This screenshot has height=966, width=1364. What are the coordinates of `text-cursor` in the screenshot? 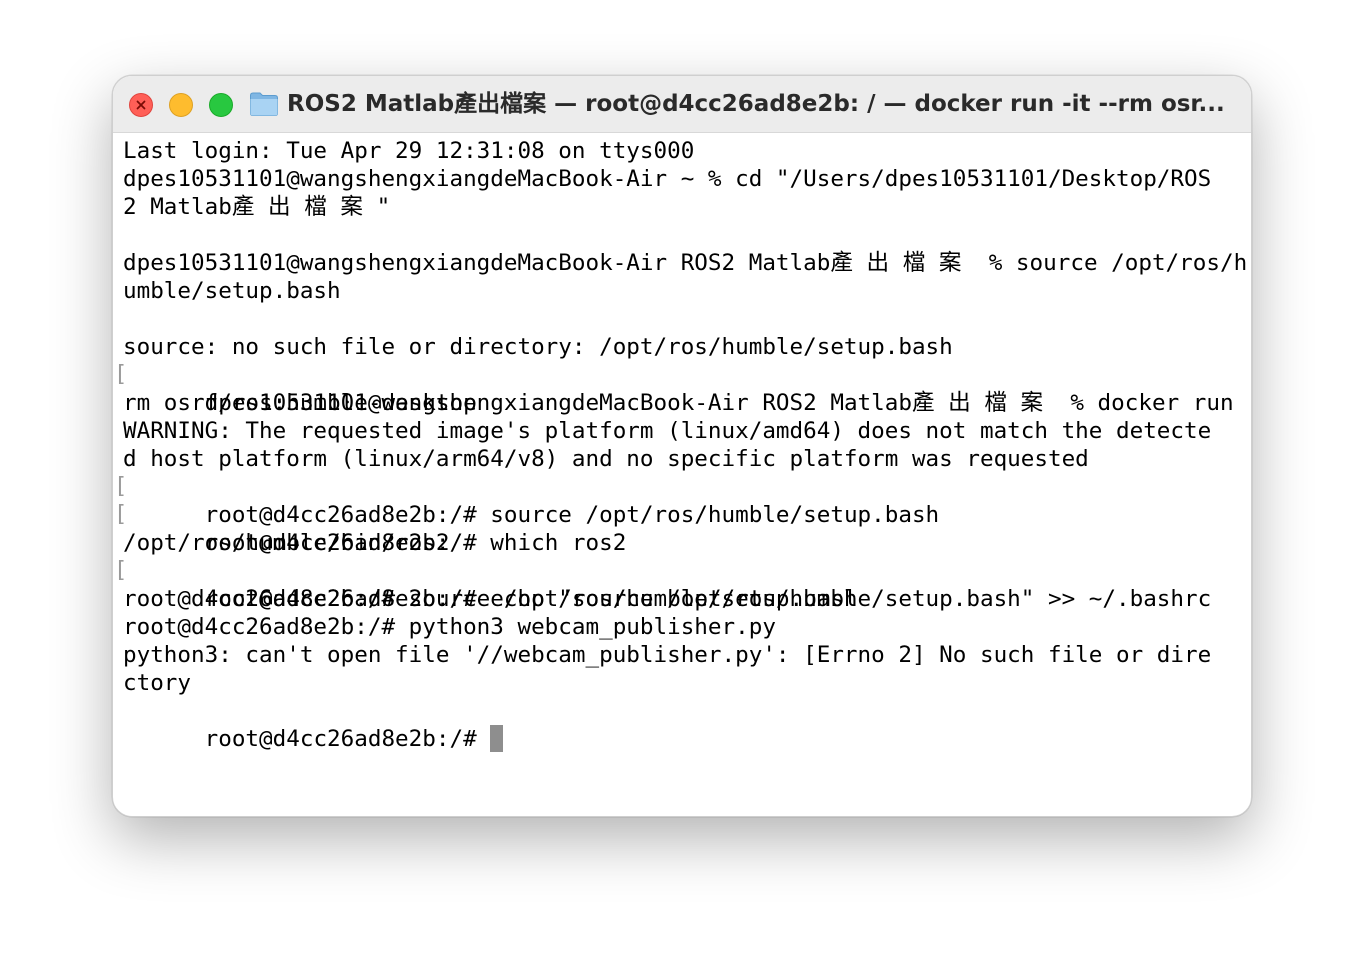 It's located at (497, 738).